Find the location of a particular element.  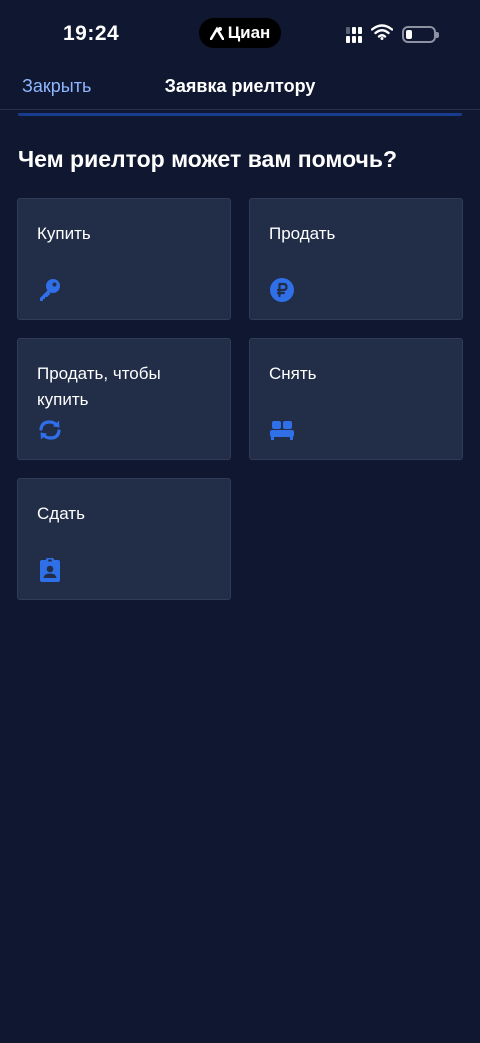

status-bar: 19:24 Циан is located at coordinates (240, 35).